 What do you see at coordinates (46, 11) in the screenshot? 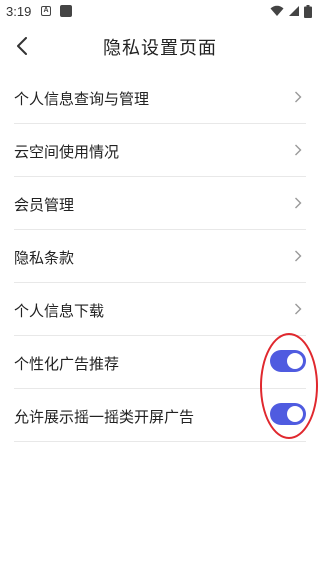
I see `a-notification-icon: A` at bounding box center [46, 11].